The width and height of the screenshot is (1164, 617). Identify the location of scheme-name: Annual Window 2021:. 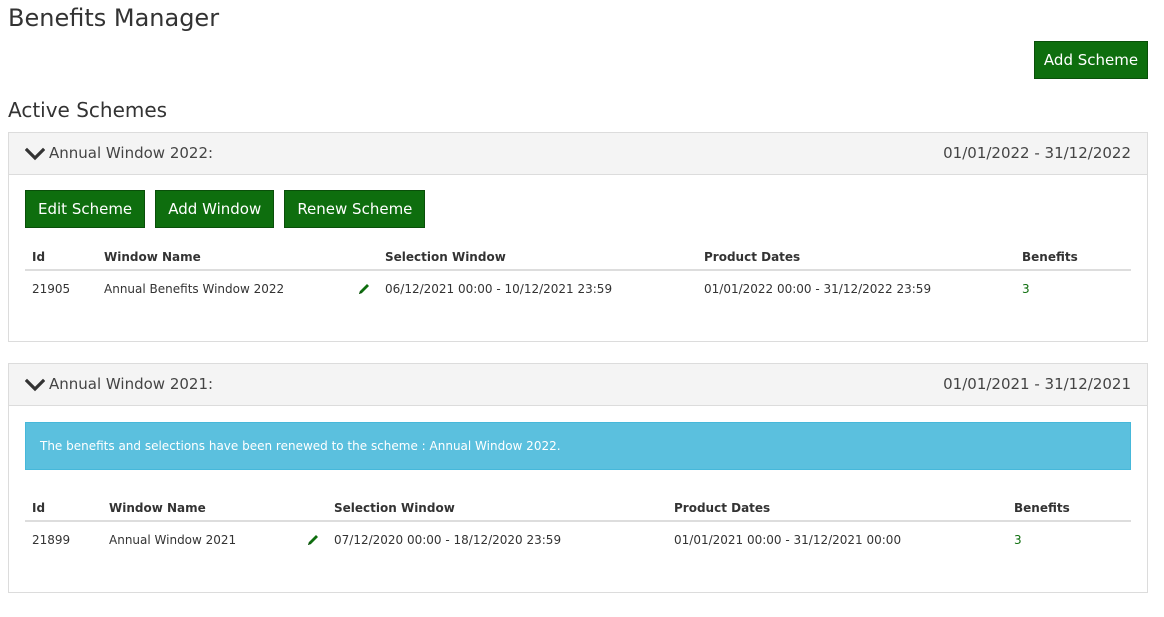
(131, 384).